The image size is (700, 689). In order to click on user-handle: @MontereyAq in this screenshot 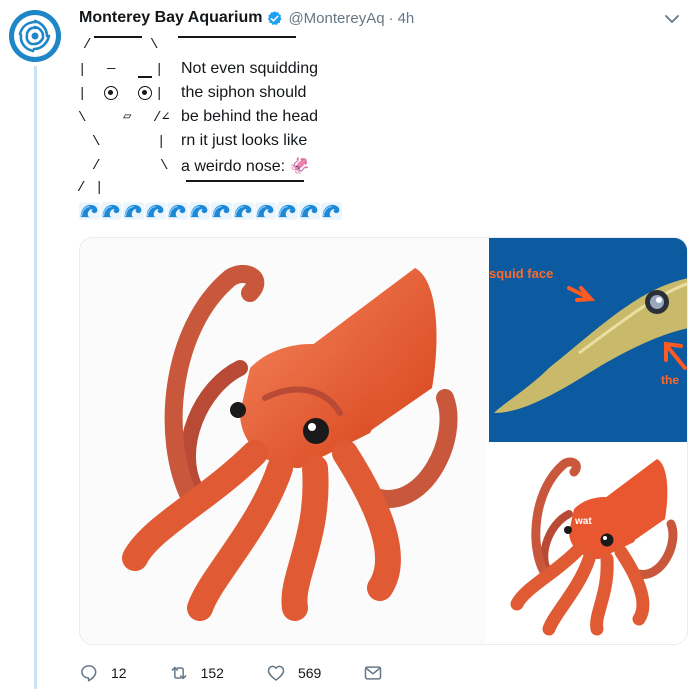, I will do `click(336, 18)`.